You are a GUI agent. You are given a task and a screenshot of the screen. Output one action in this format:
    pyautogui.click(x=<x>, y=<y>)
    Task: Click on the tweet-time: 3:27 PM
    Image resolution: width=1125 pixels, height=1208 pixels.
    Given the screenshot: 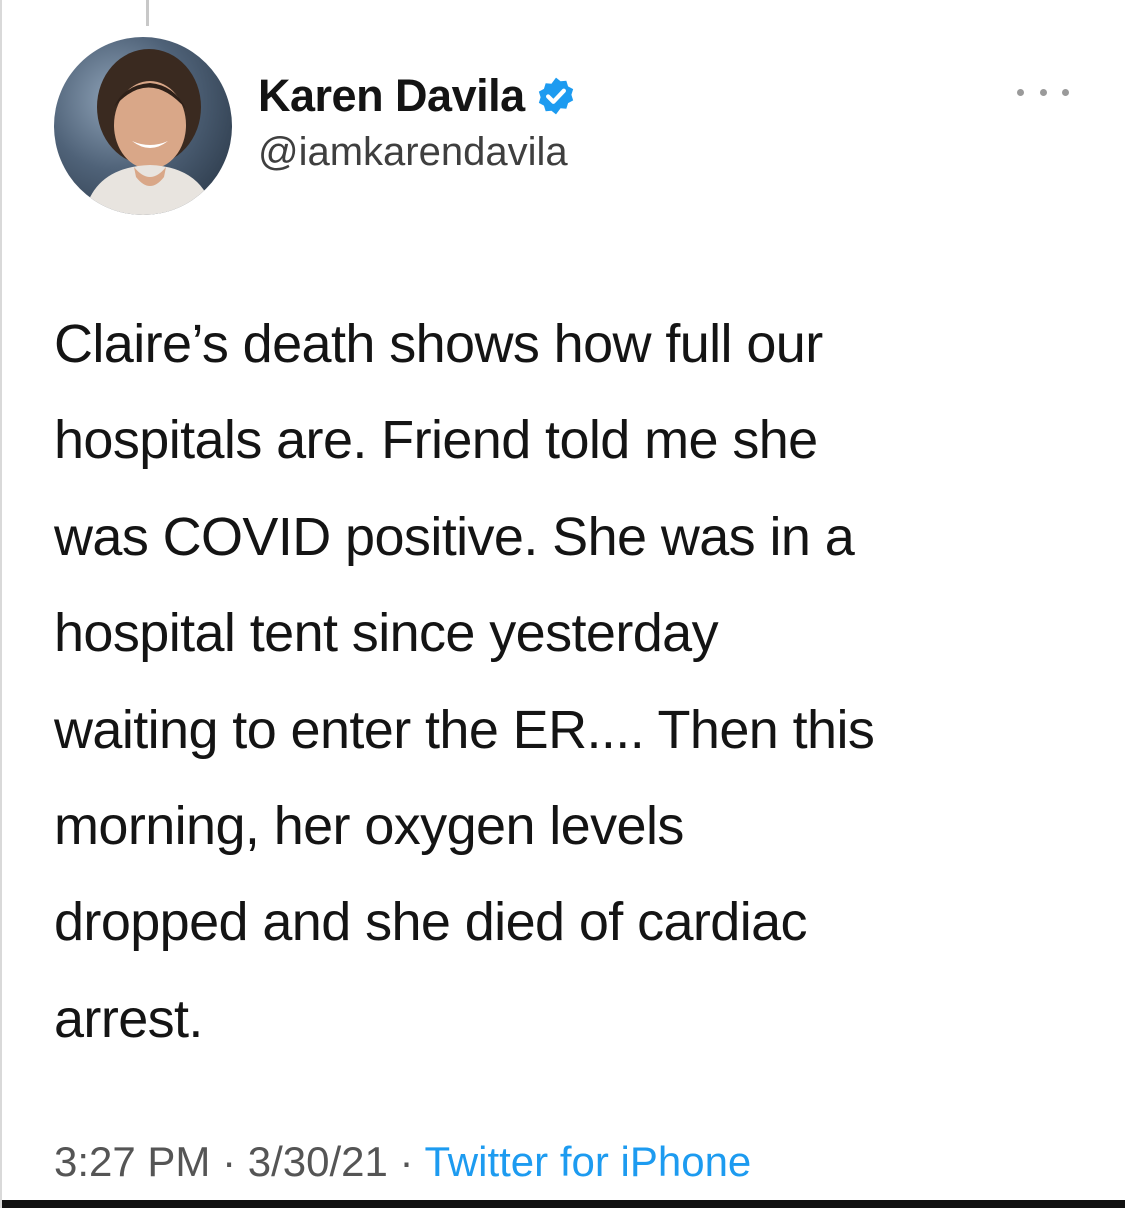 What is the action you would take?
    pyautogui.click(x=132, y=1161)
    